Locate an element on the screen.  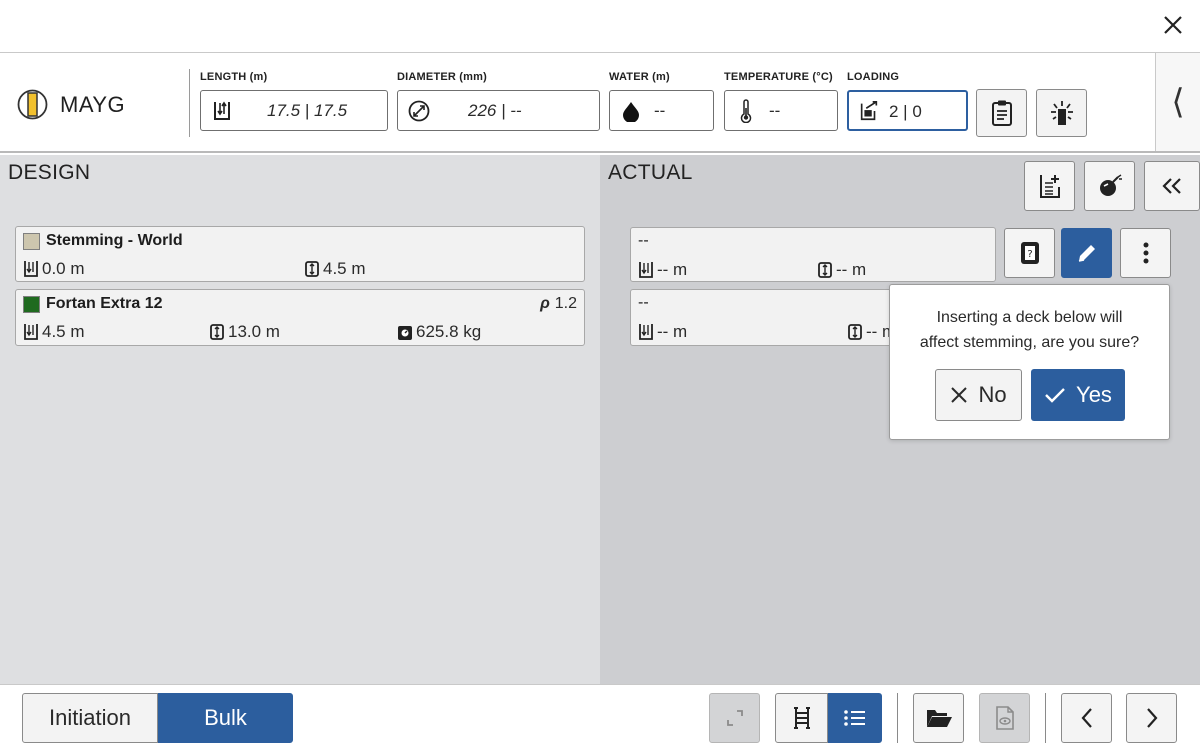
loading-input: 2 | 0 is located at coordinates (907, 110).